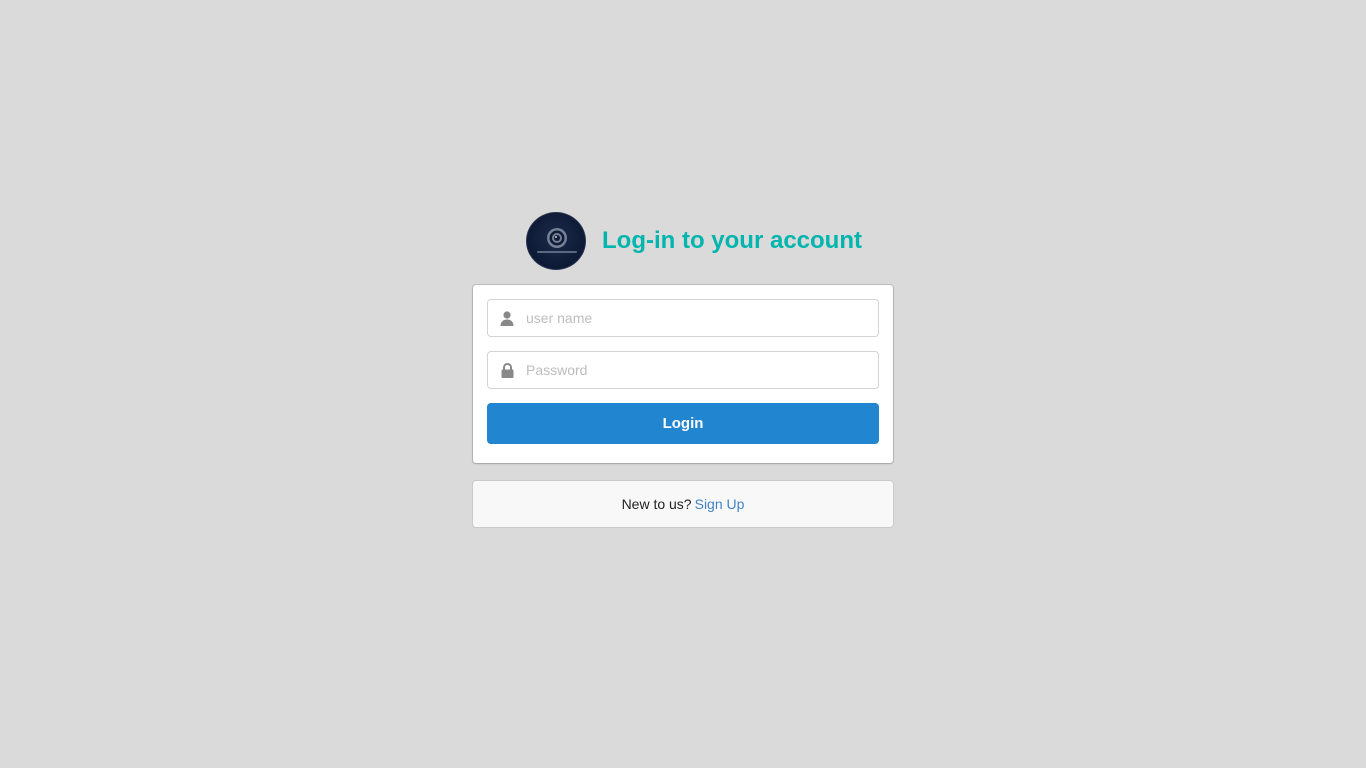 The image size is (1366, 768). What do you see at coordinates (732, 240) in the screenshot?
I see `page-title: Log-in to your account` at bounding box center [732, 240].